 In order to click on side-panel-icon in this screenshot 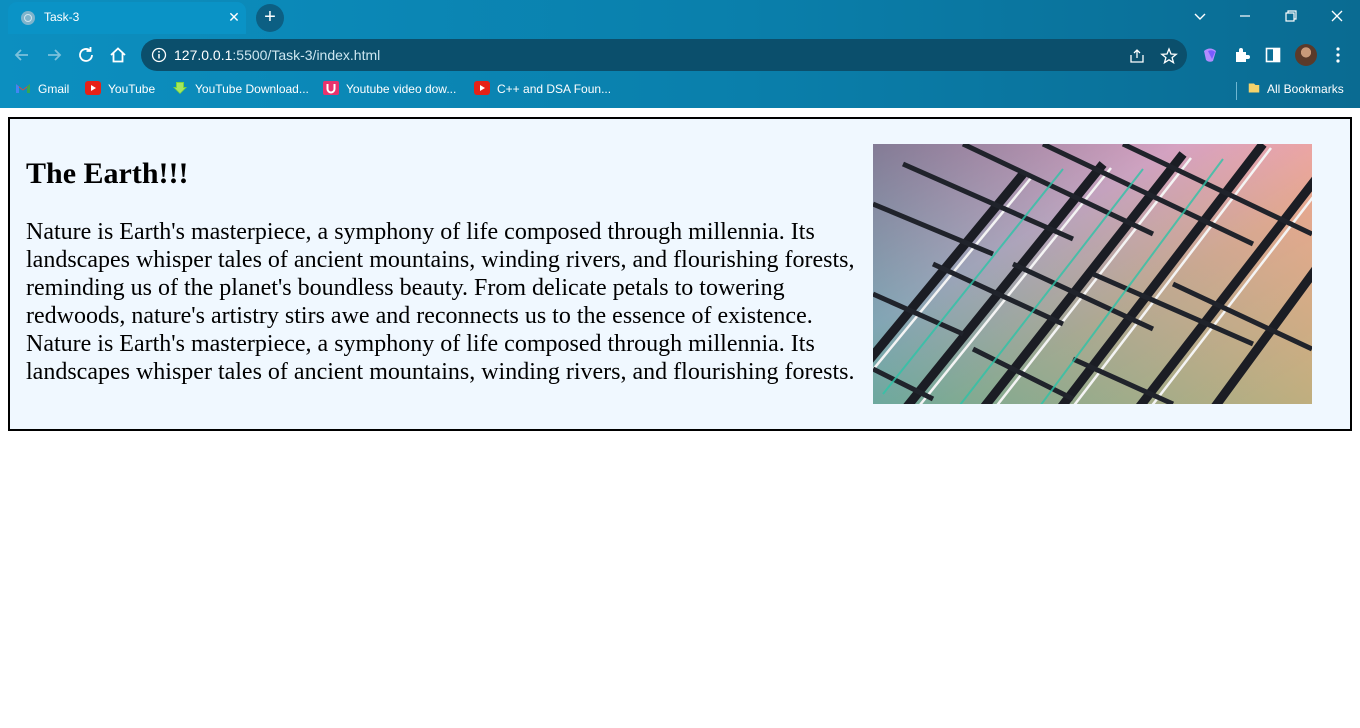, I will do `click(1273, 55)`.